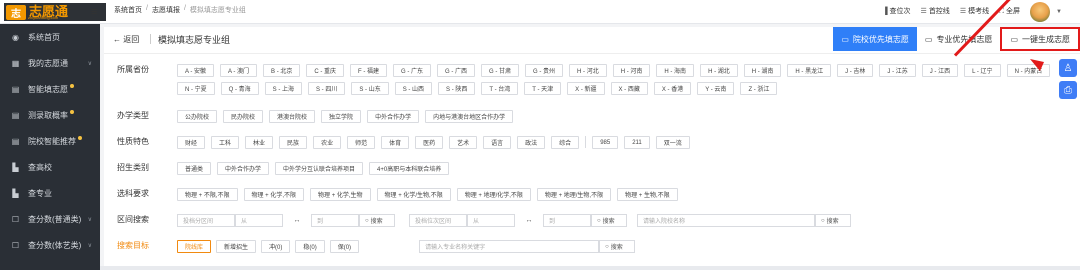  Describe the element at coordinates (935, 11) in the screenshot. I see `first-control-line-button: ☰ 首控线` at that location.